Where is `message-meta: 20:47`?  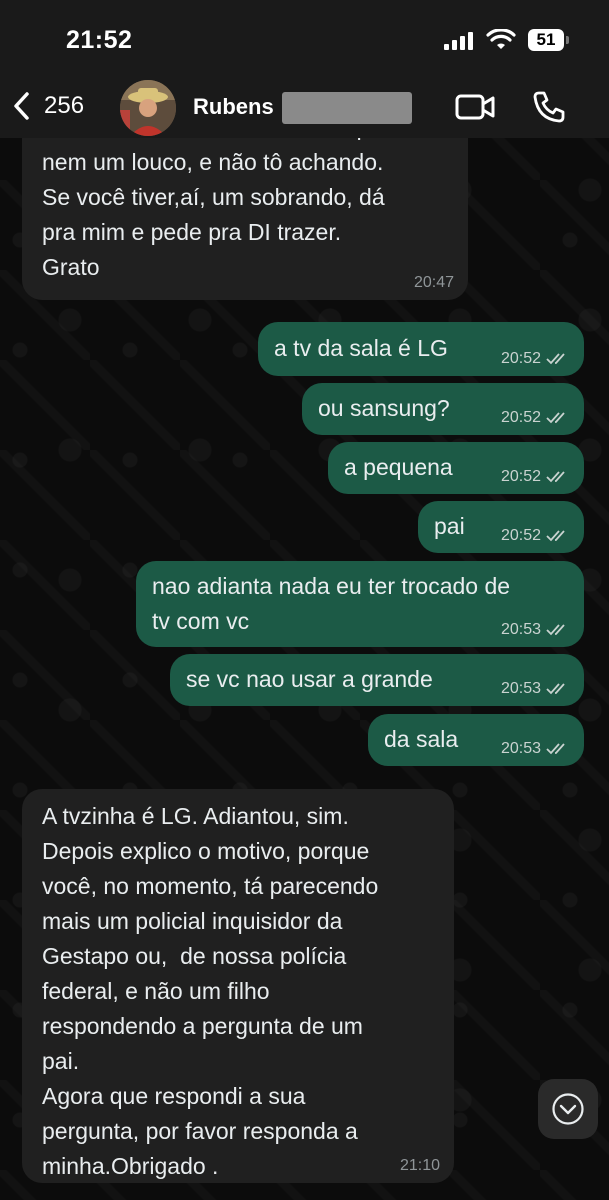 message-meta: 20:47 is located at coordinates (434, 283).